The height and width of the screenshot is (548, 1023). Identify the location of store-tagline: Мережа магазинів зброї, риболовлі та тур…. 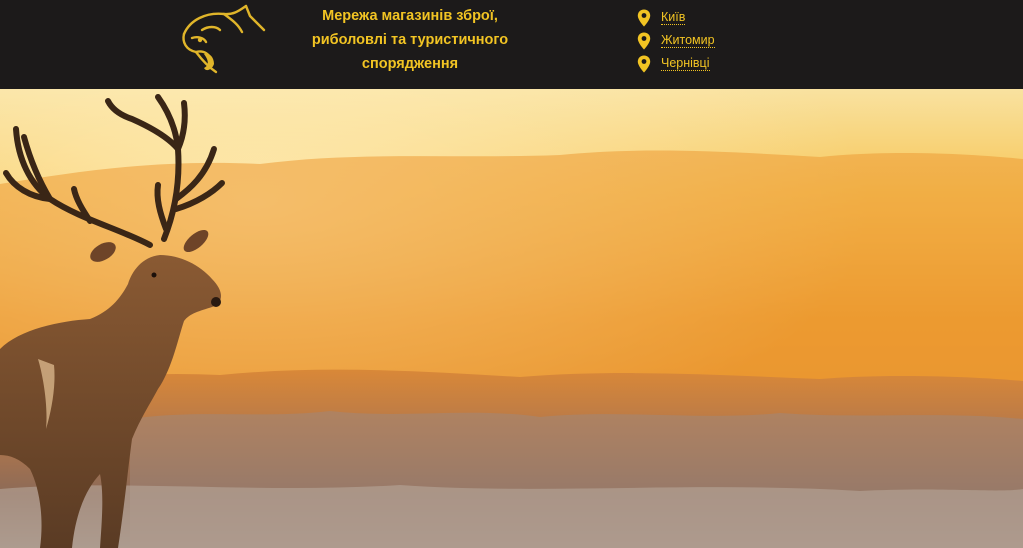
(410, 40).